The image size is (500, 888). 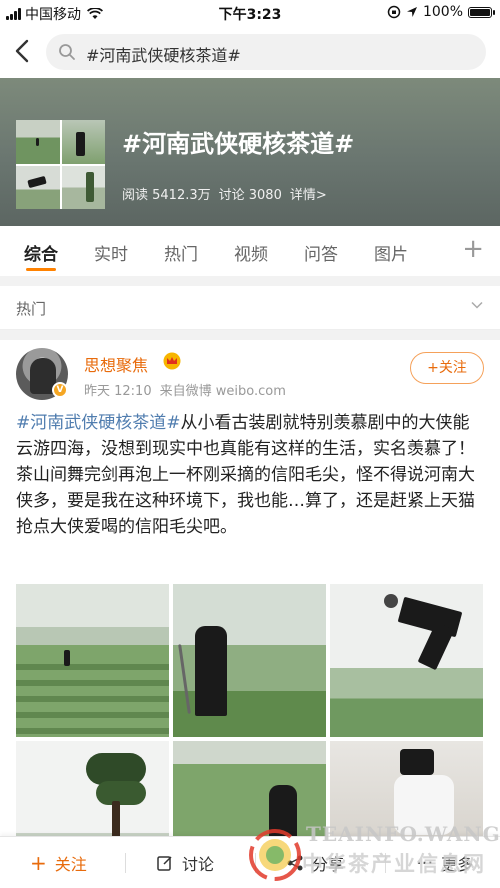 I want to click on search-query: #河南武侠硬核茶道#, so click(x=163, y=55).